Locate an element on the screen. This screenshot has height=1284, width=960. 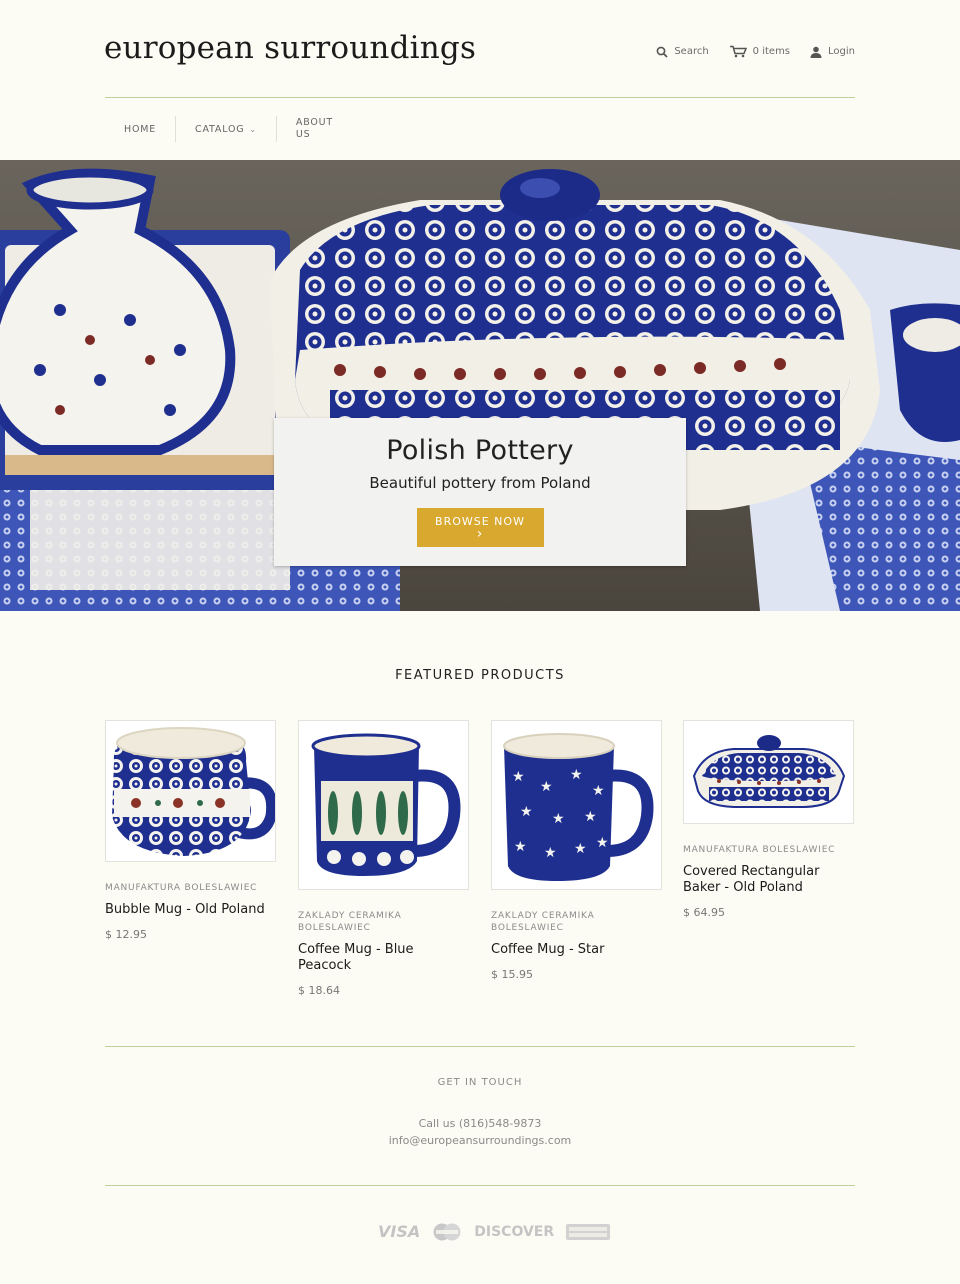
product-price: $ 18.64 is located at coordinates (319, 990).